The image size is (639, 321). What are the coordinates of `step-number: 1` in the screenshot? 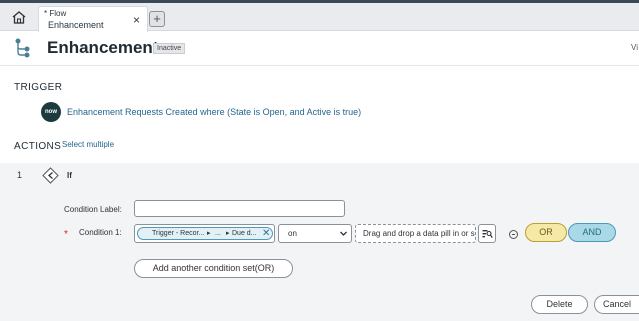 It's located at (20, 175).